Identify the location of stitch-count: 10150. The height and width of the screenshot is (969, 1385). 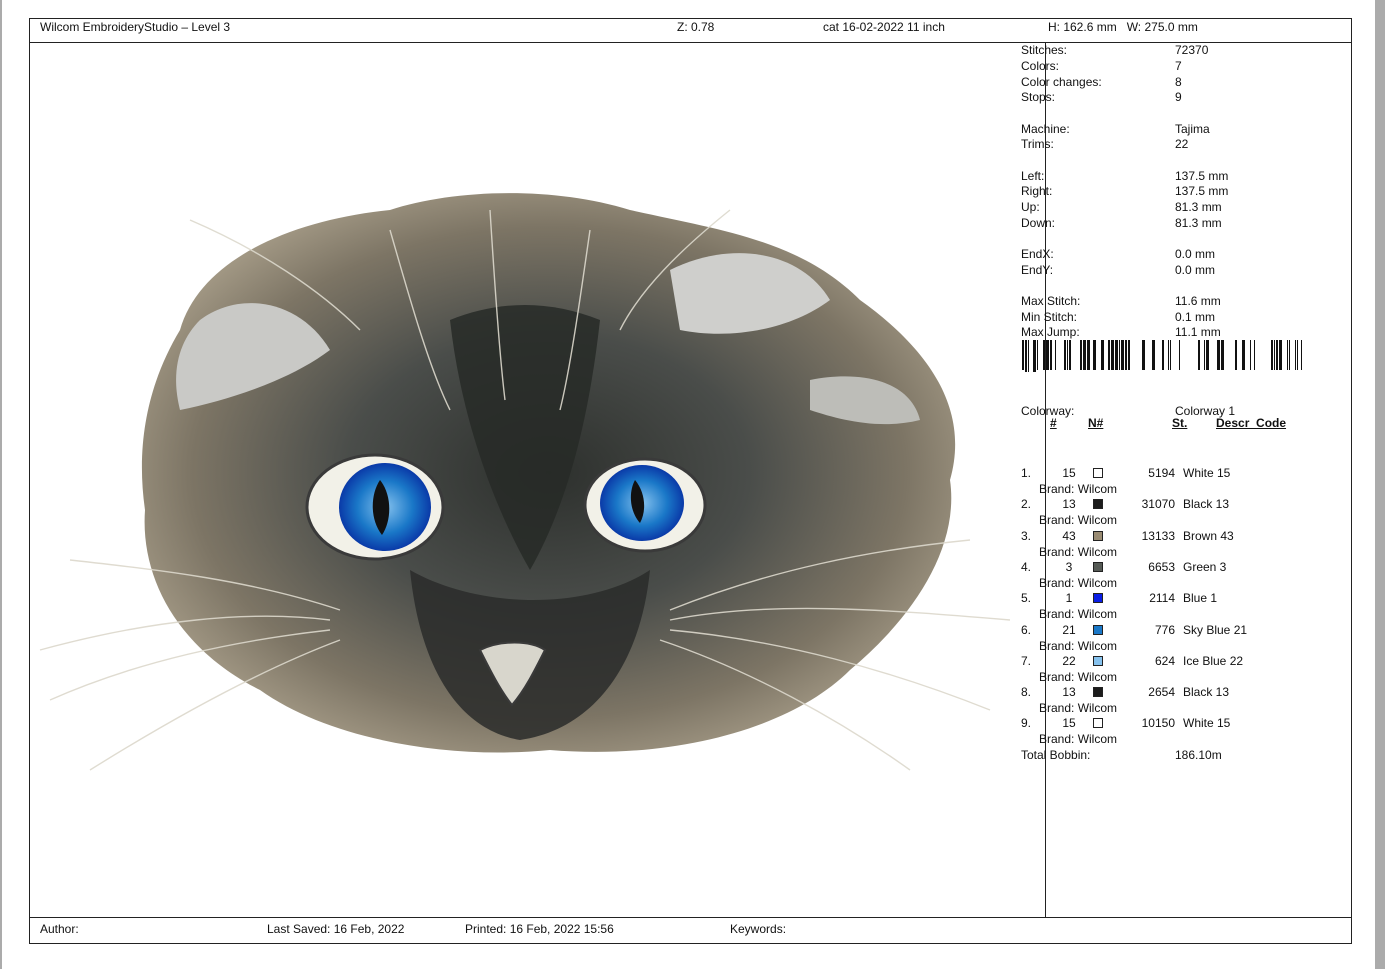
(1158, 723).